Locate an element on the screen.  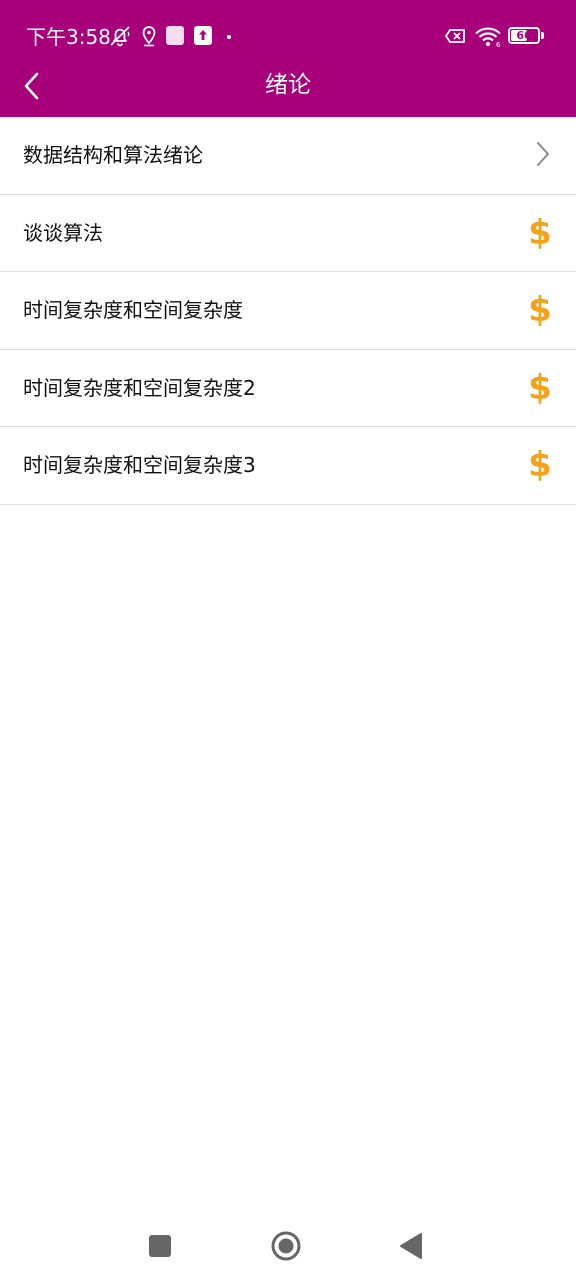
battery-tip is located at coordinates (542, 35).